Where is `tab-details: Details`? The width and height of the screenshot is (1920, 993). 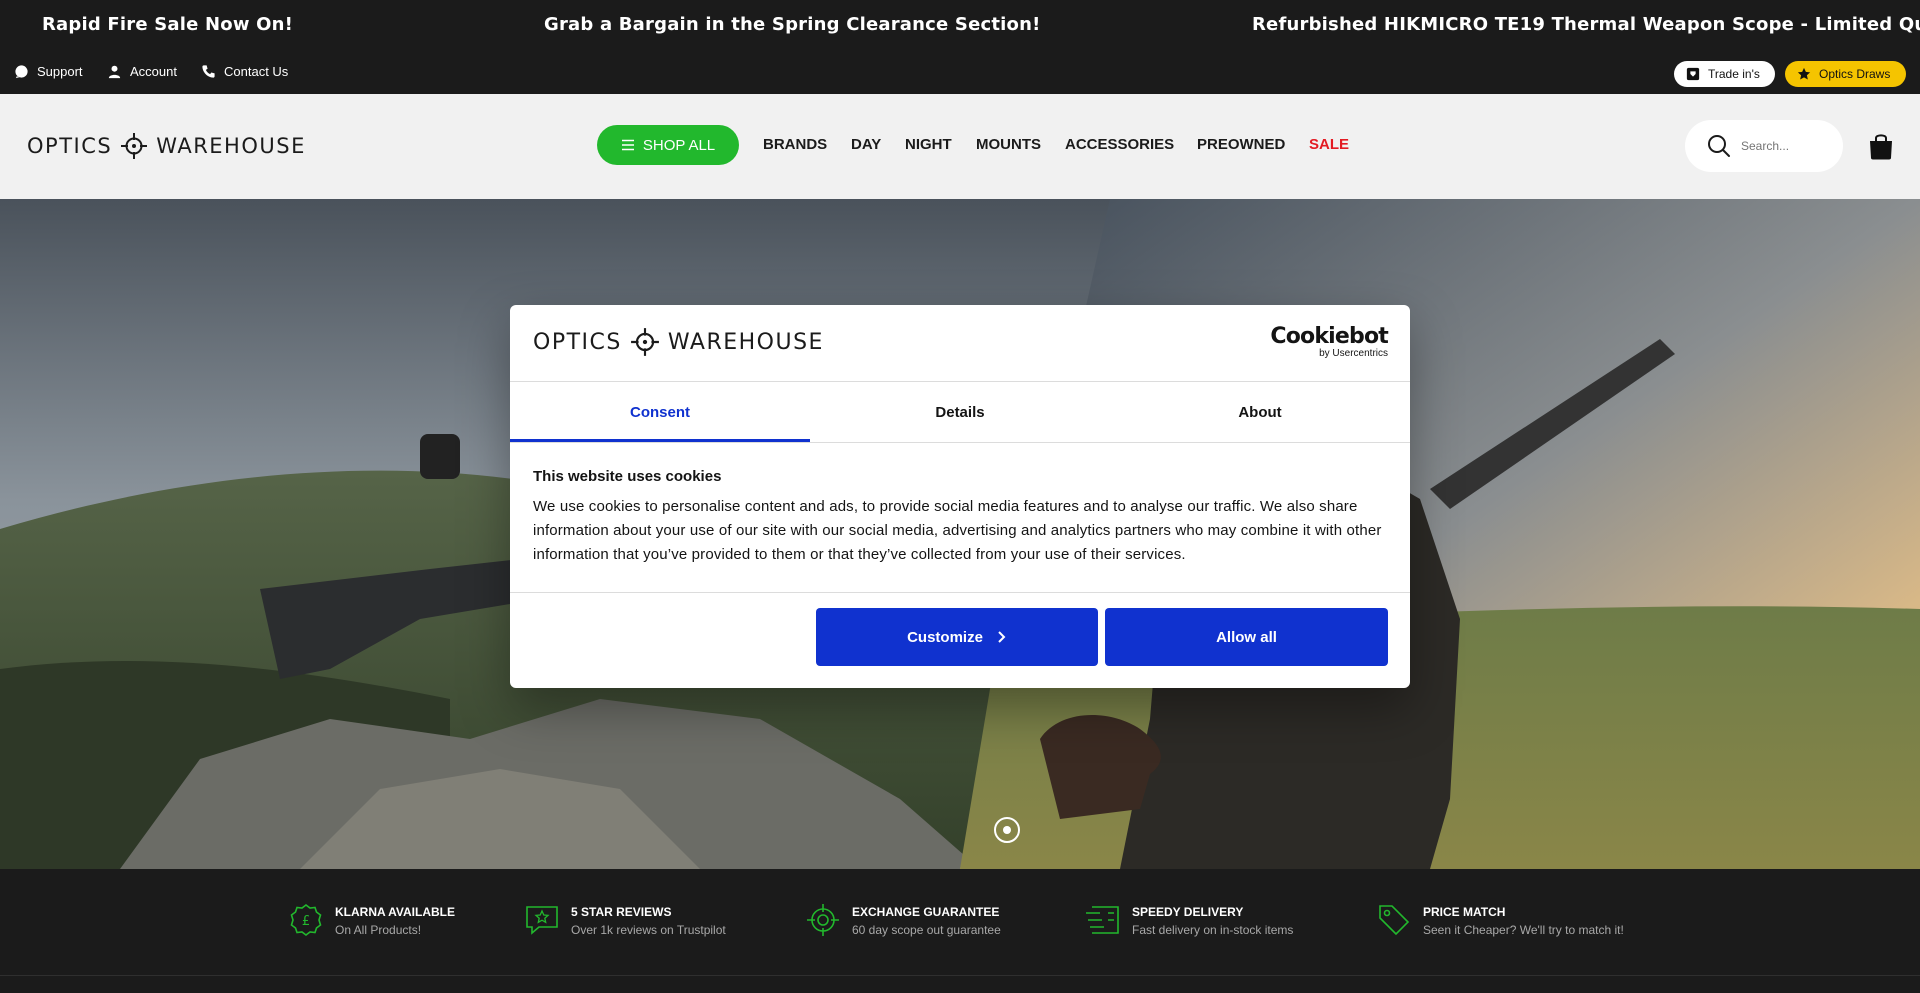
tab-details: Details is located at coordinates (960, 412).